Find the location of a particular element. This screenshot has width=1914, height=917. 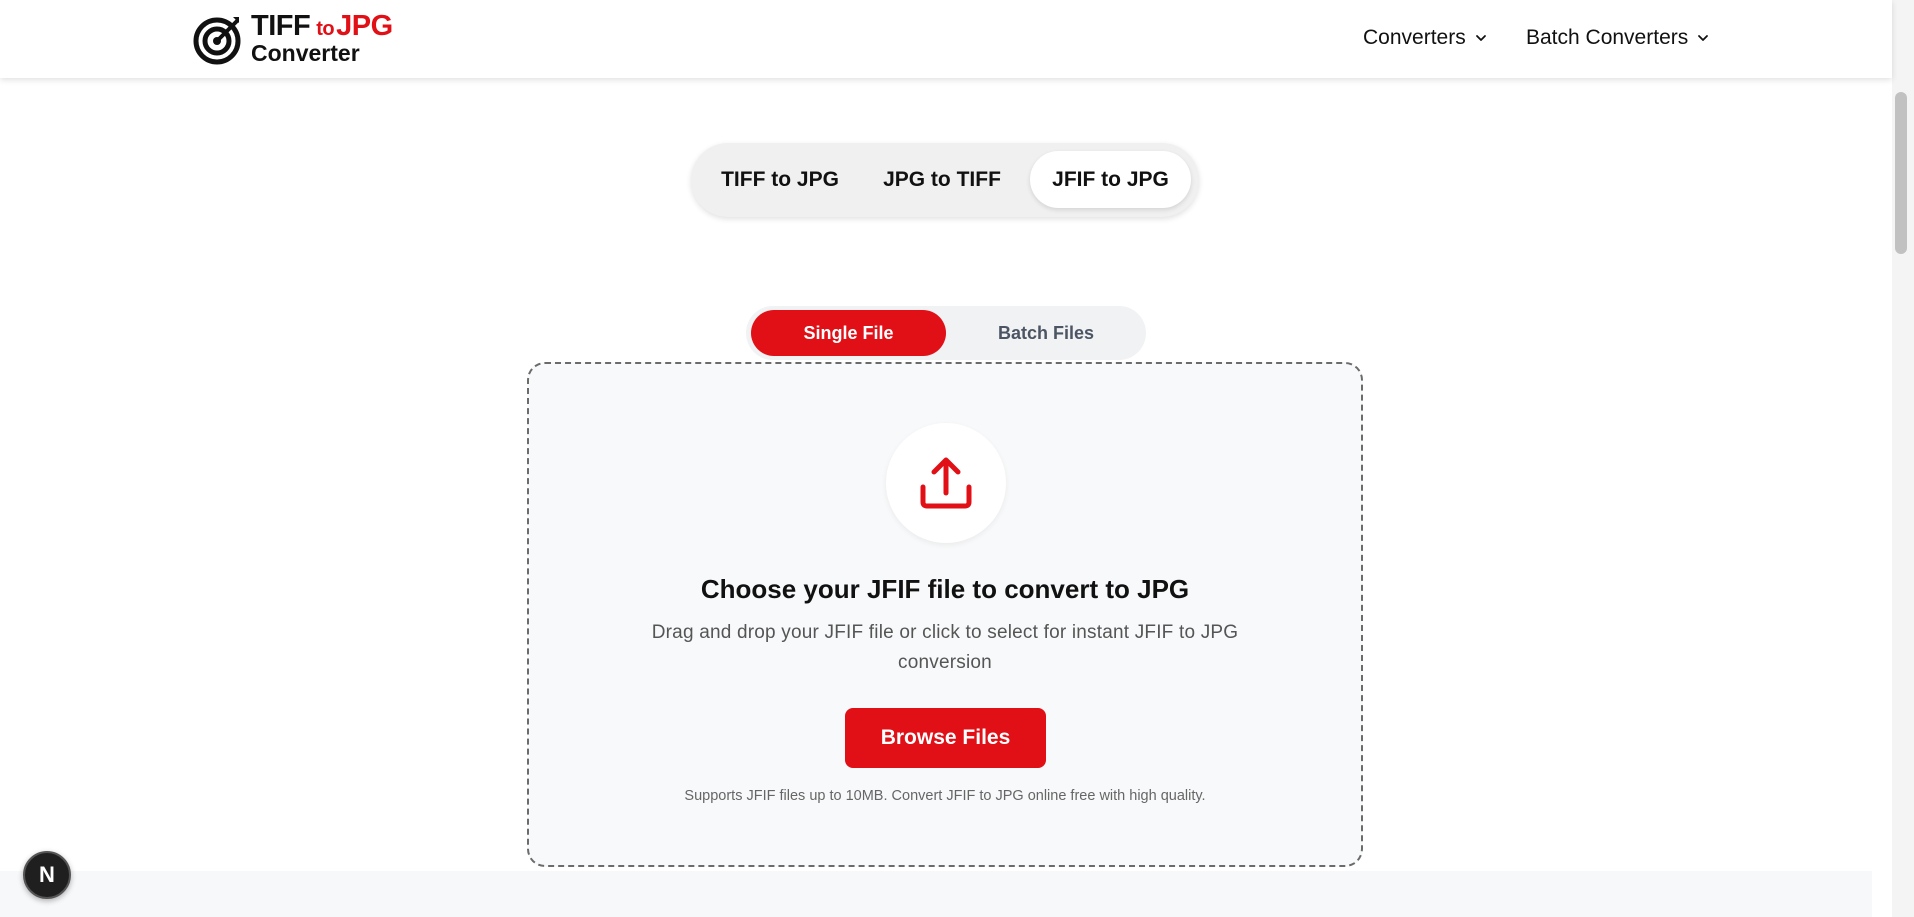

tab-jpg-to-tiff: JPG to TIFF is located at coordinates (942, 179).